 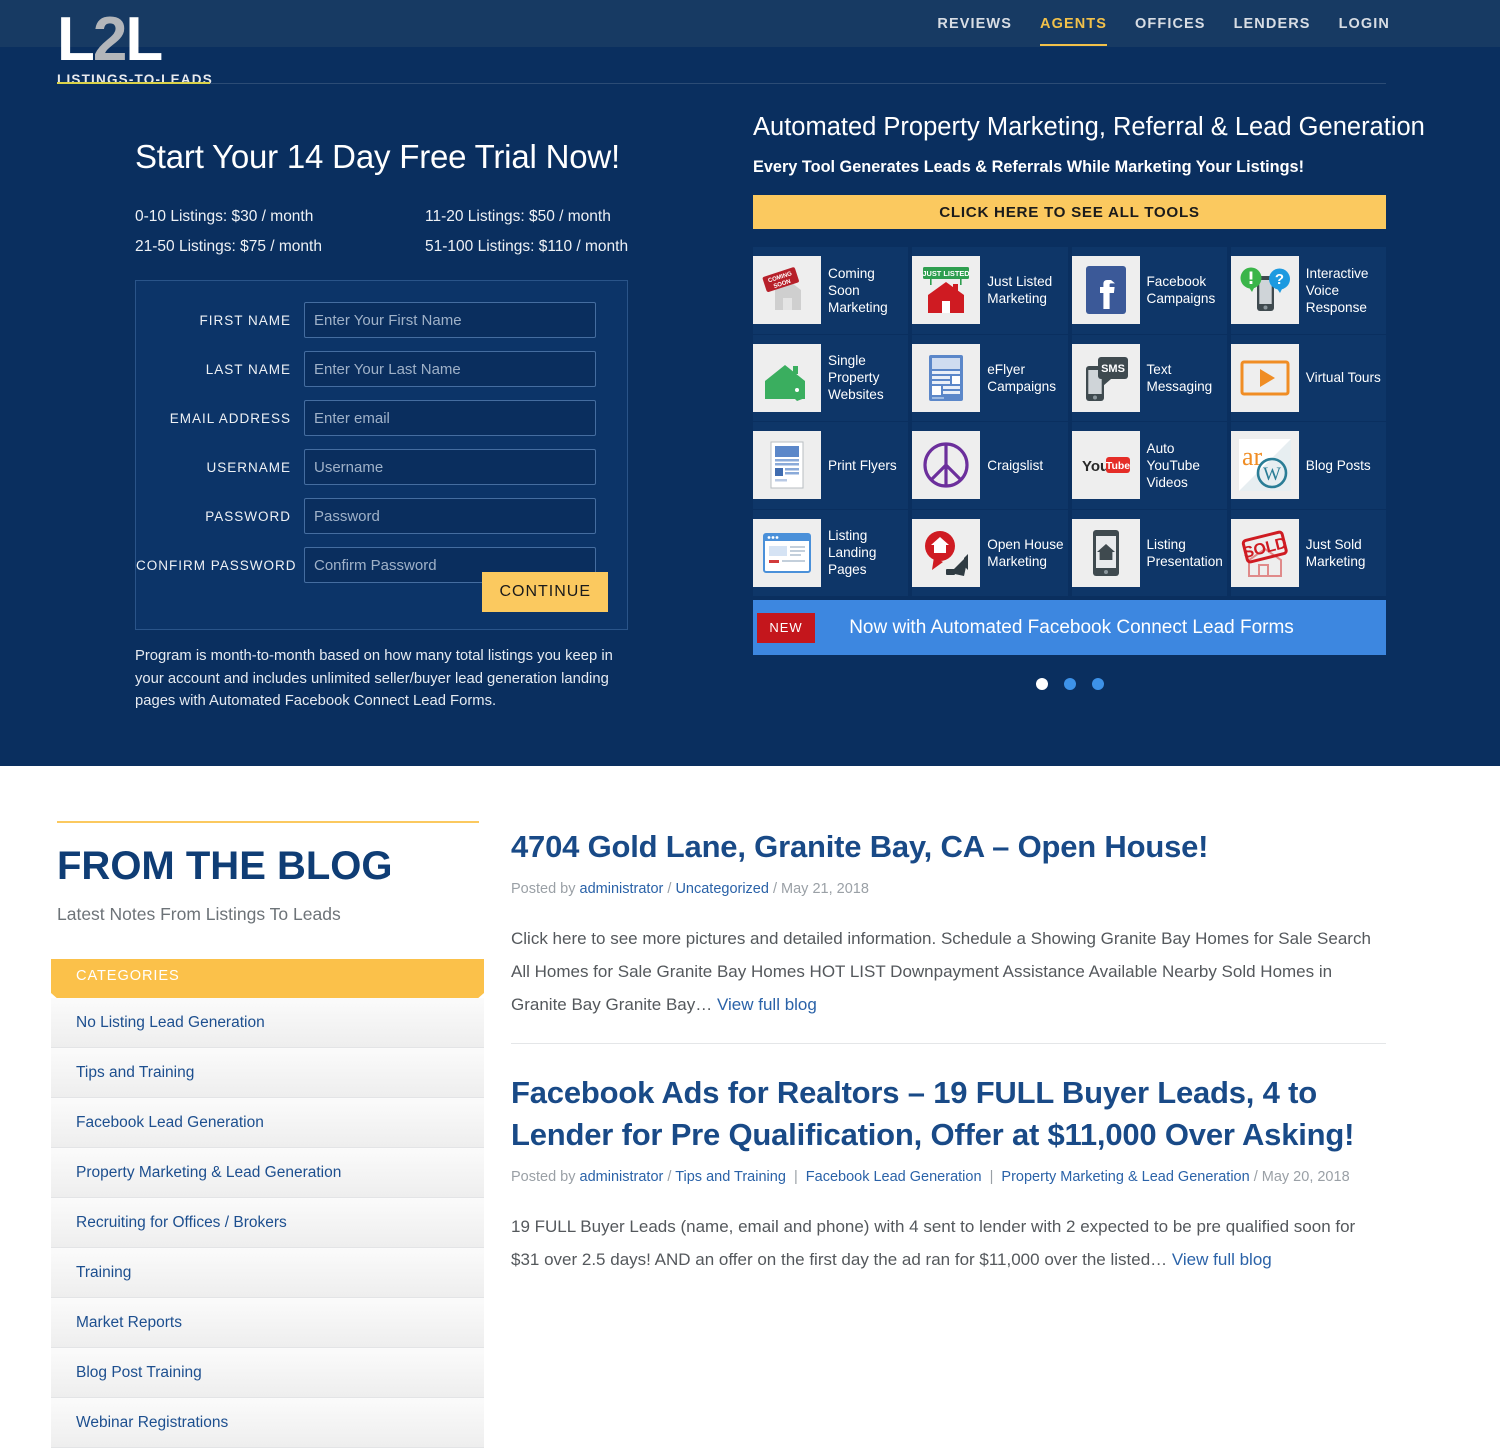 What do you see at coordinates (1149, 465) in the screenshot?
I see `tool-auto-youtube-videos: You Tube Auto YouTube Videos` at bounding box center [1149, 465].